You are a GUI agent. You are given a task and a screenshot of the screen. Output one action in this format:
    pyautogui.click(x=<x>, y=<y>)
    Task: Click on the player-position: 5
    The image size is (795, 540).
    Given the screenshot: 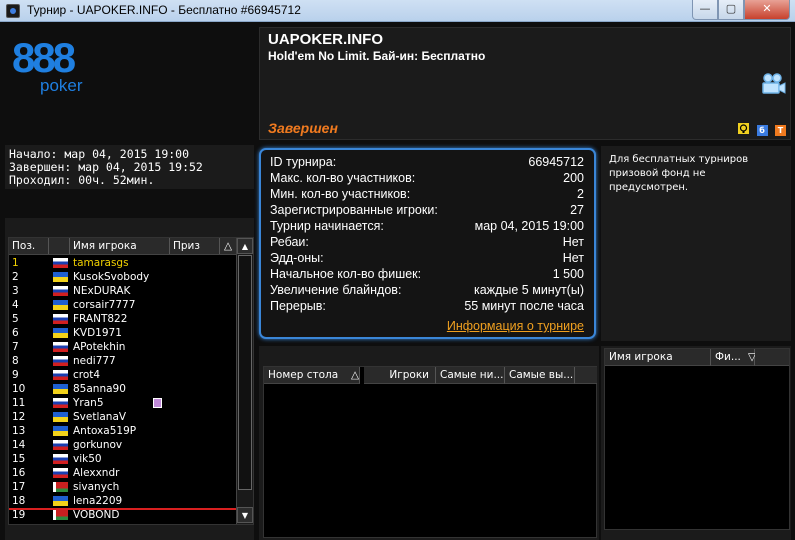 What is the action you would take?
    pyautogui.click(x=15, y=319)
    